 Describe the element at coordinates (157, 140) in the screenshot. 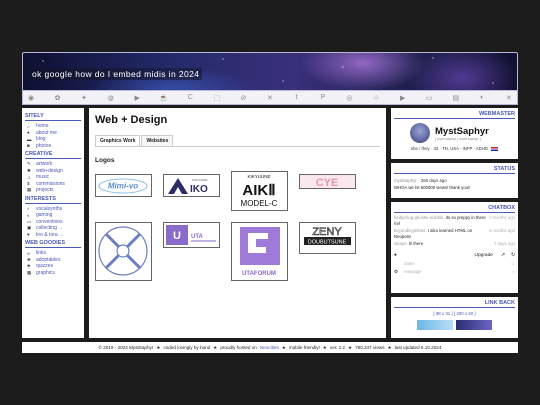

I see `tab-websites: Websites` at that location.